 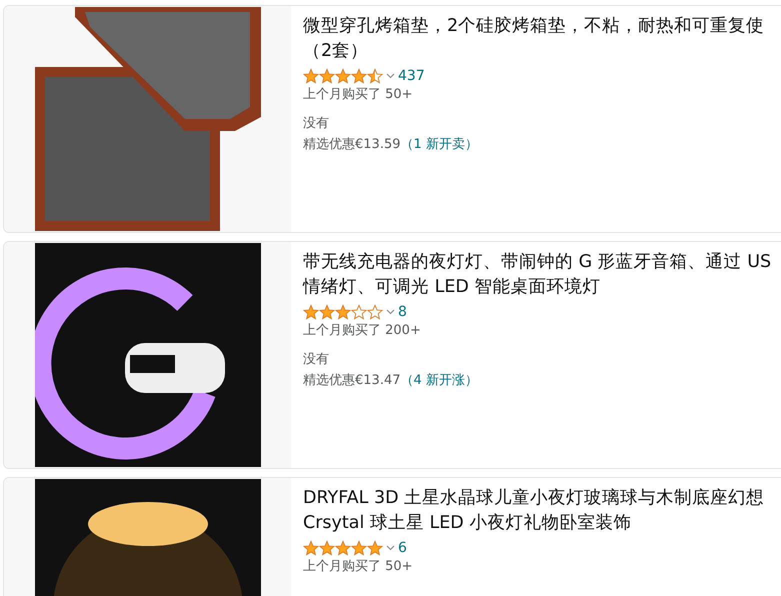 I want to click on review-count: 6, so click(x=402, y=548).